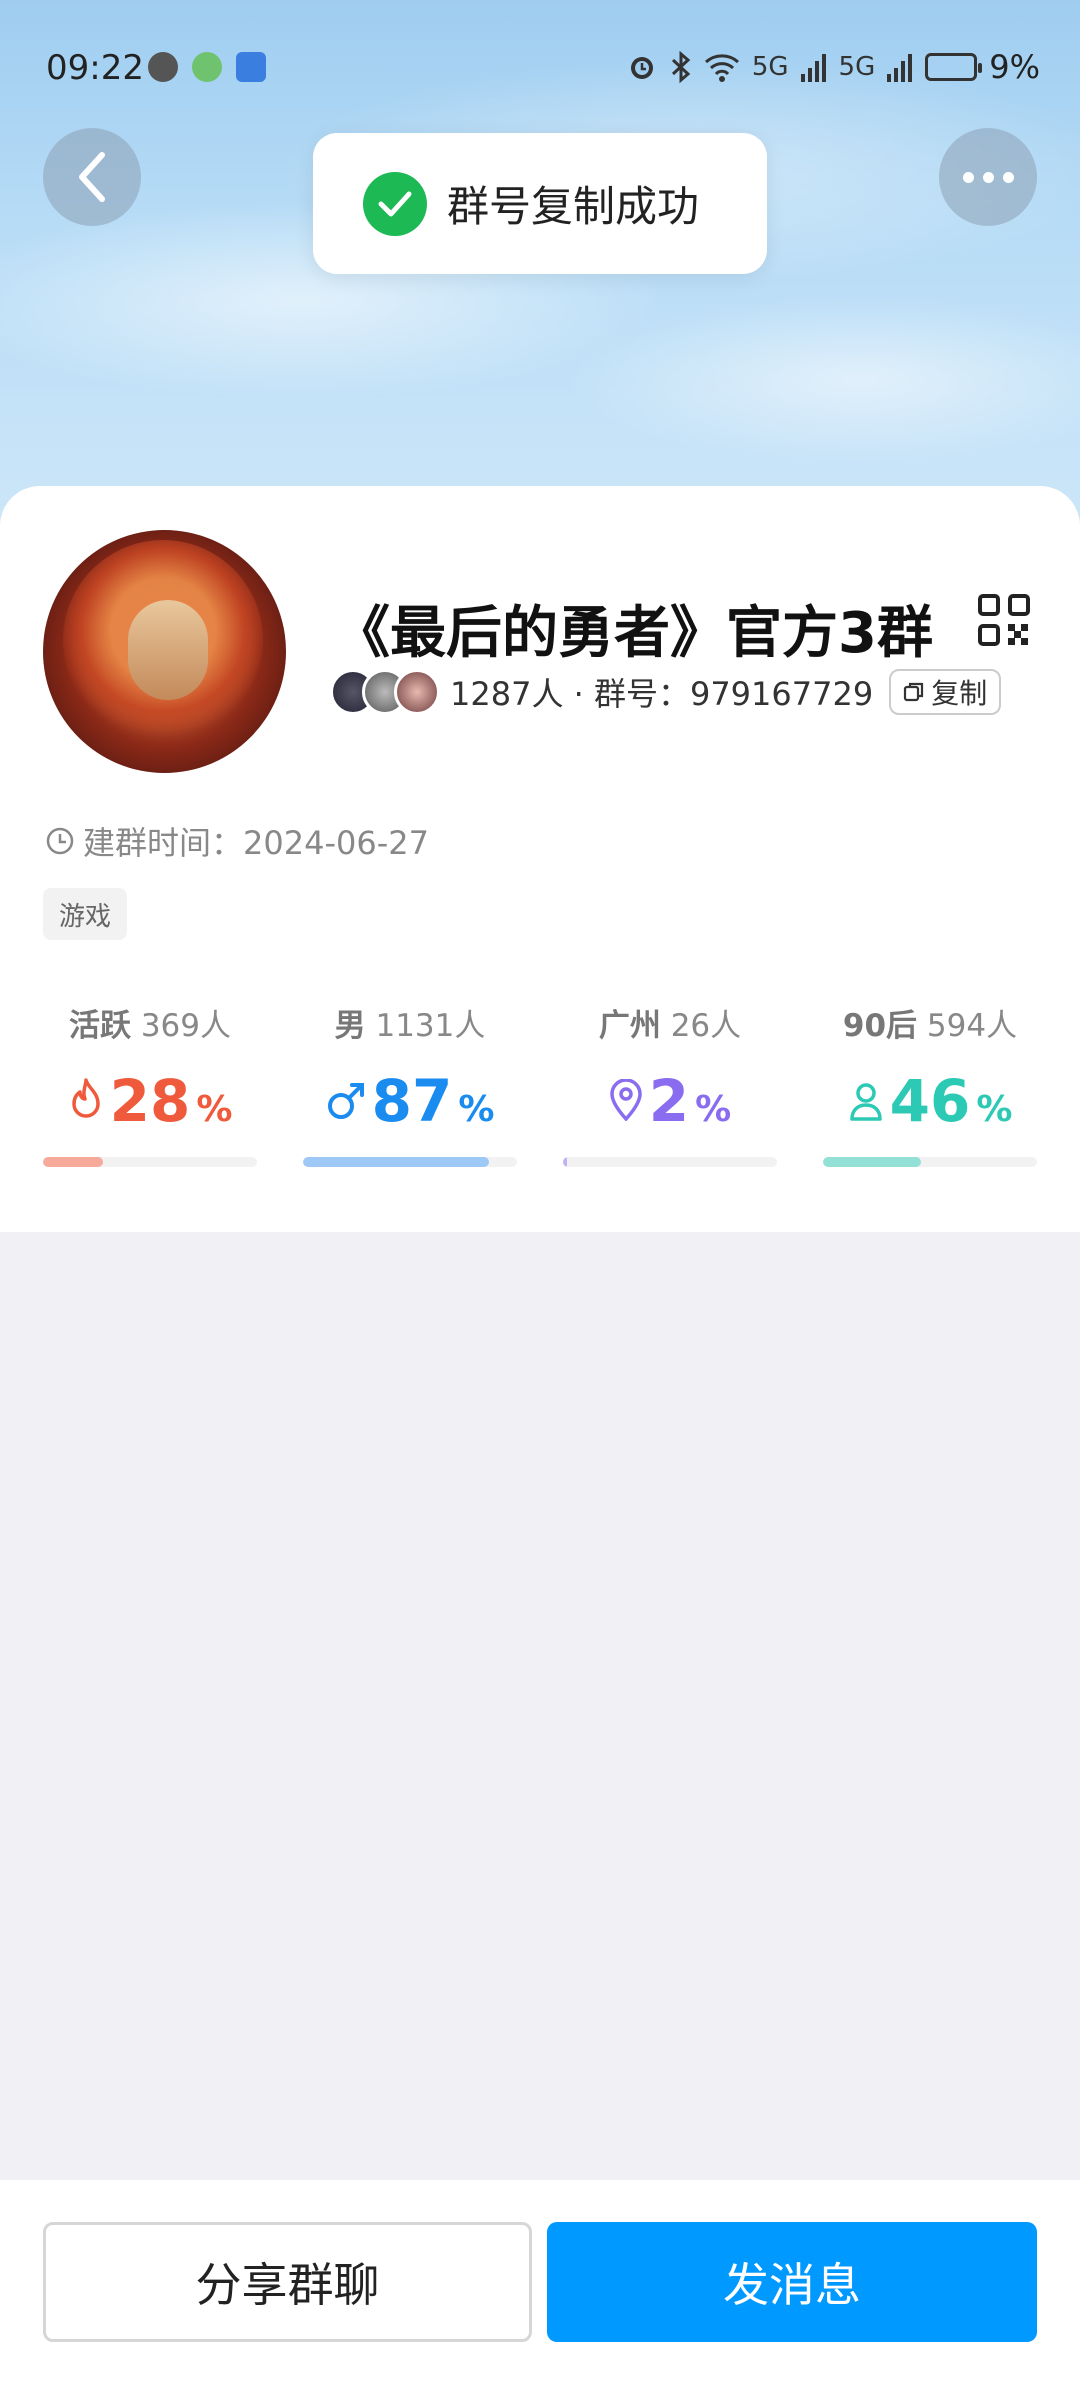 This screenshot has height=2387, width=1080. Describe the element at coordinates (345, 1101) in the screenshot. I see `male-icon` at that location.